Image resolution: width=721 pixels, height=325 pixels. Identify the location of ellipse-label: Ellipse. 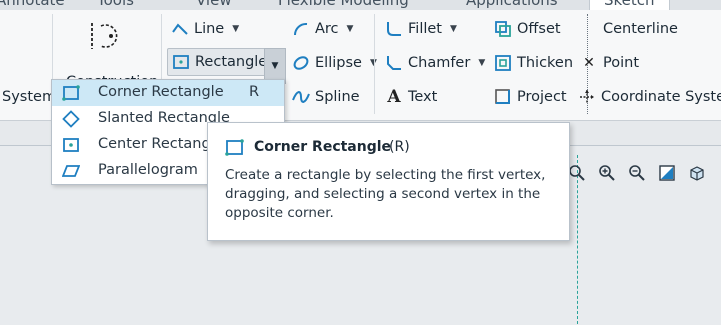
(338, 63).